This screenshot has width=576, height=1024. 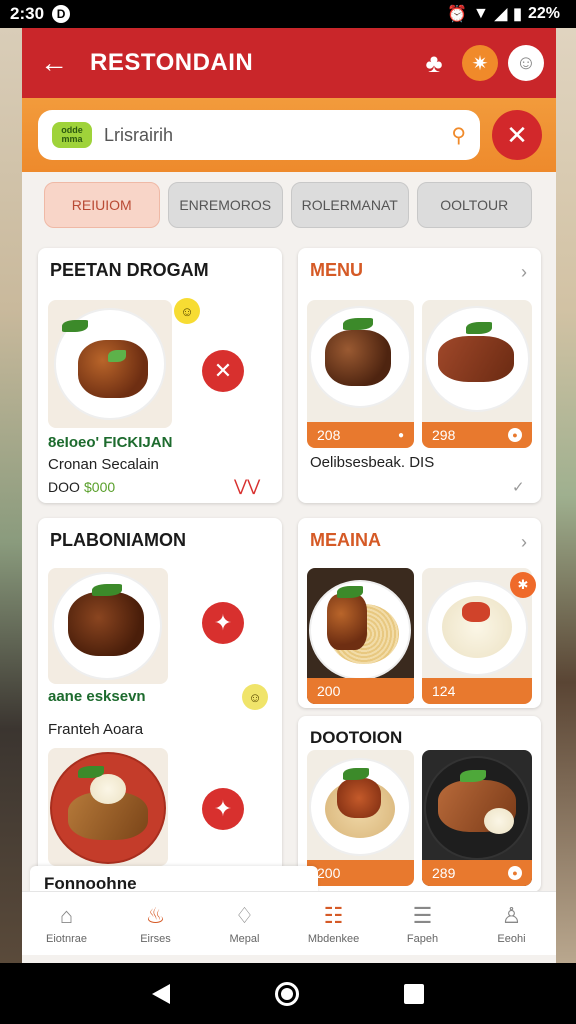 I want to click on remove-button: ✕, so click(x=223, y=371).